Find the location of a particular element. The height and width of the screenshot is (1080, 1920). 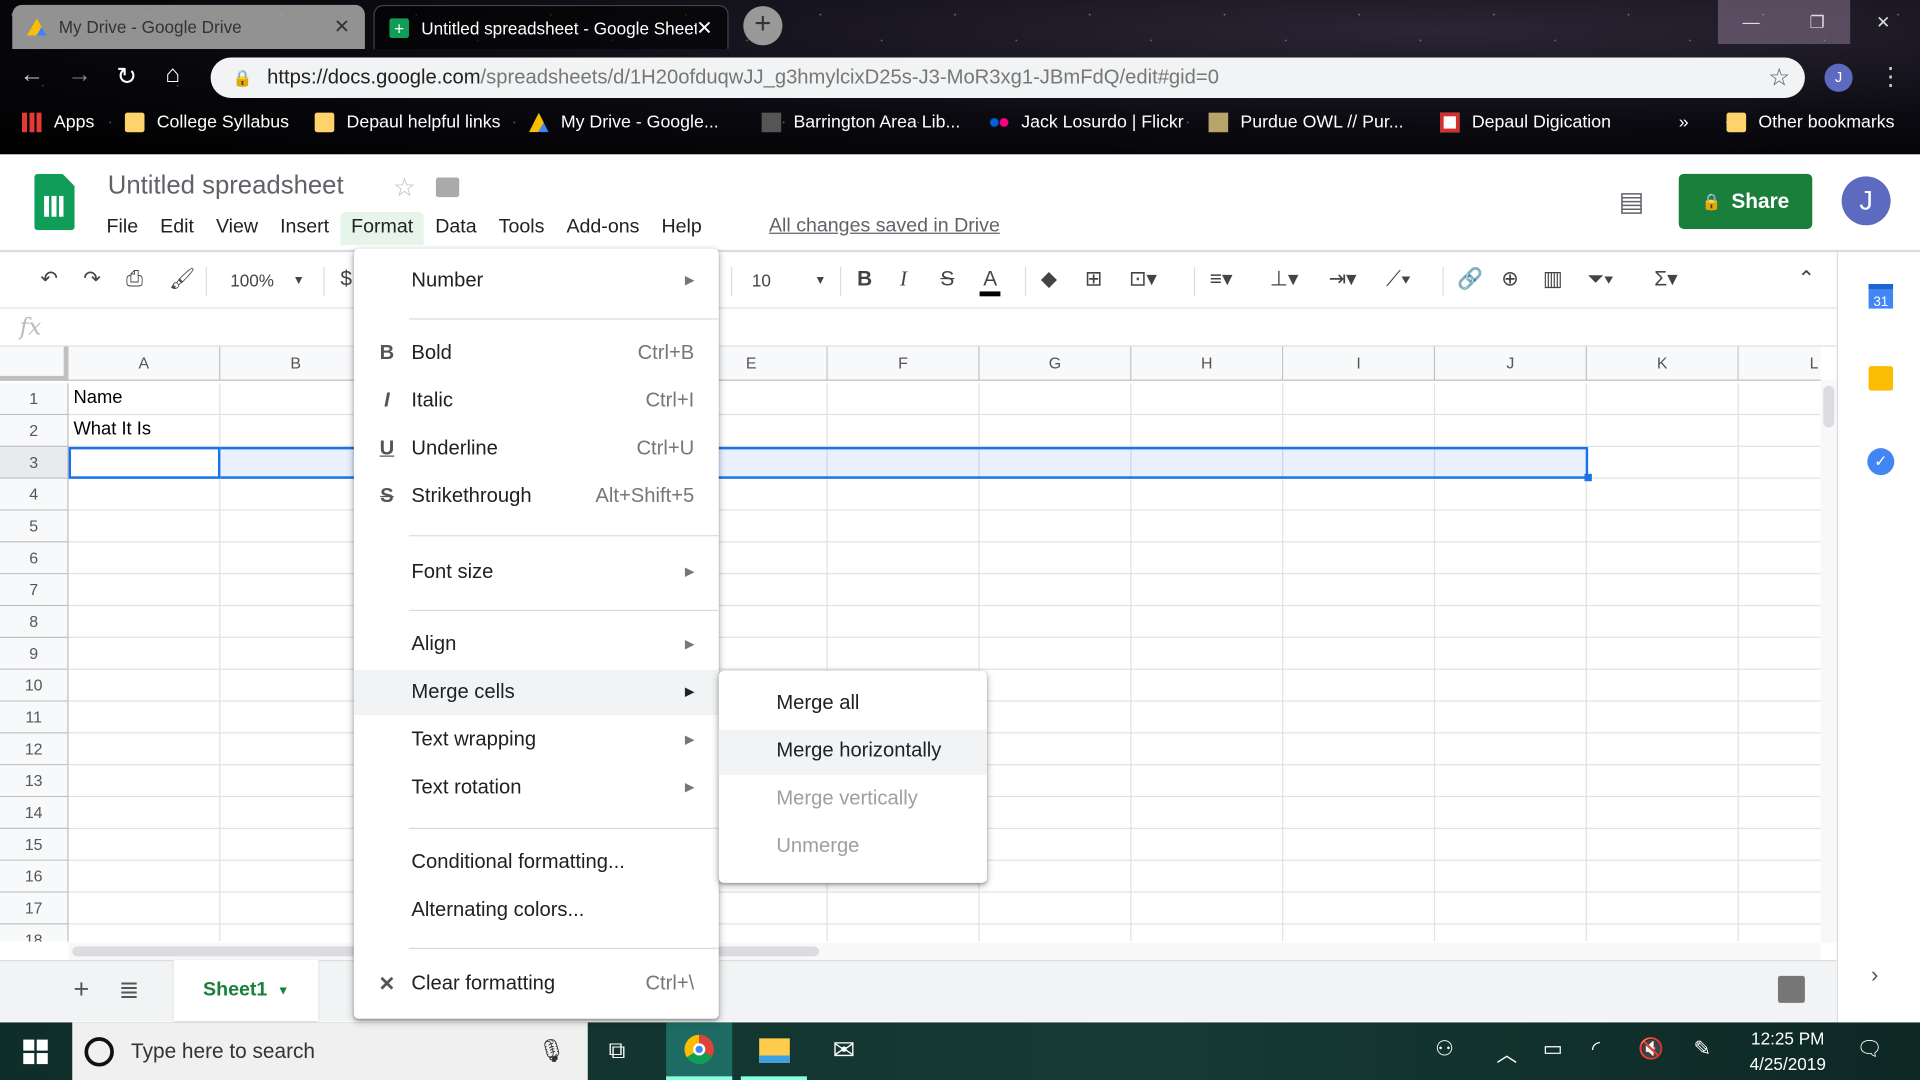

cell-J5 is located at coordinates (1511, 526).